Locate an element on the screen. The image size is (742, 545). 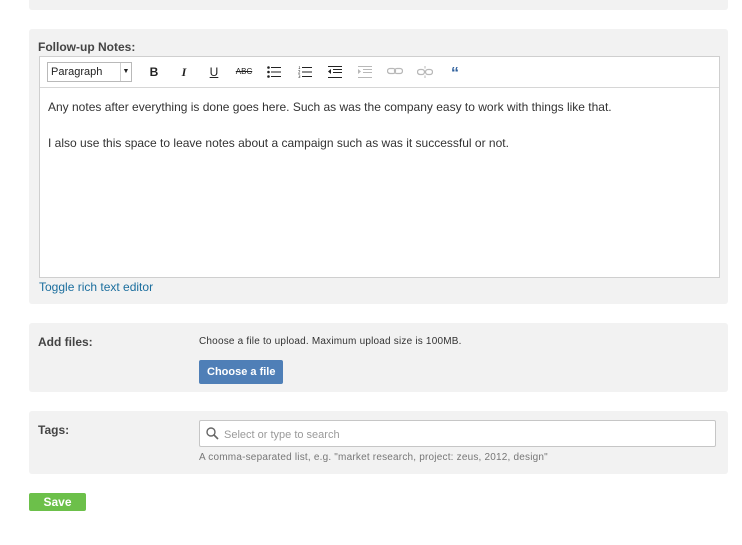
search-icon is located at coordinates (212, 433).